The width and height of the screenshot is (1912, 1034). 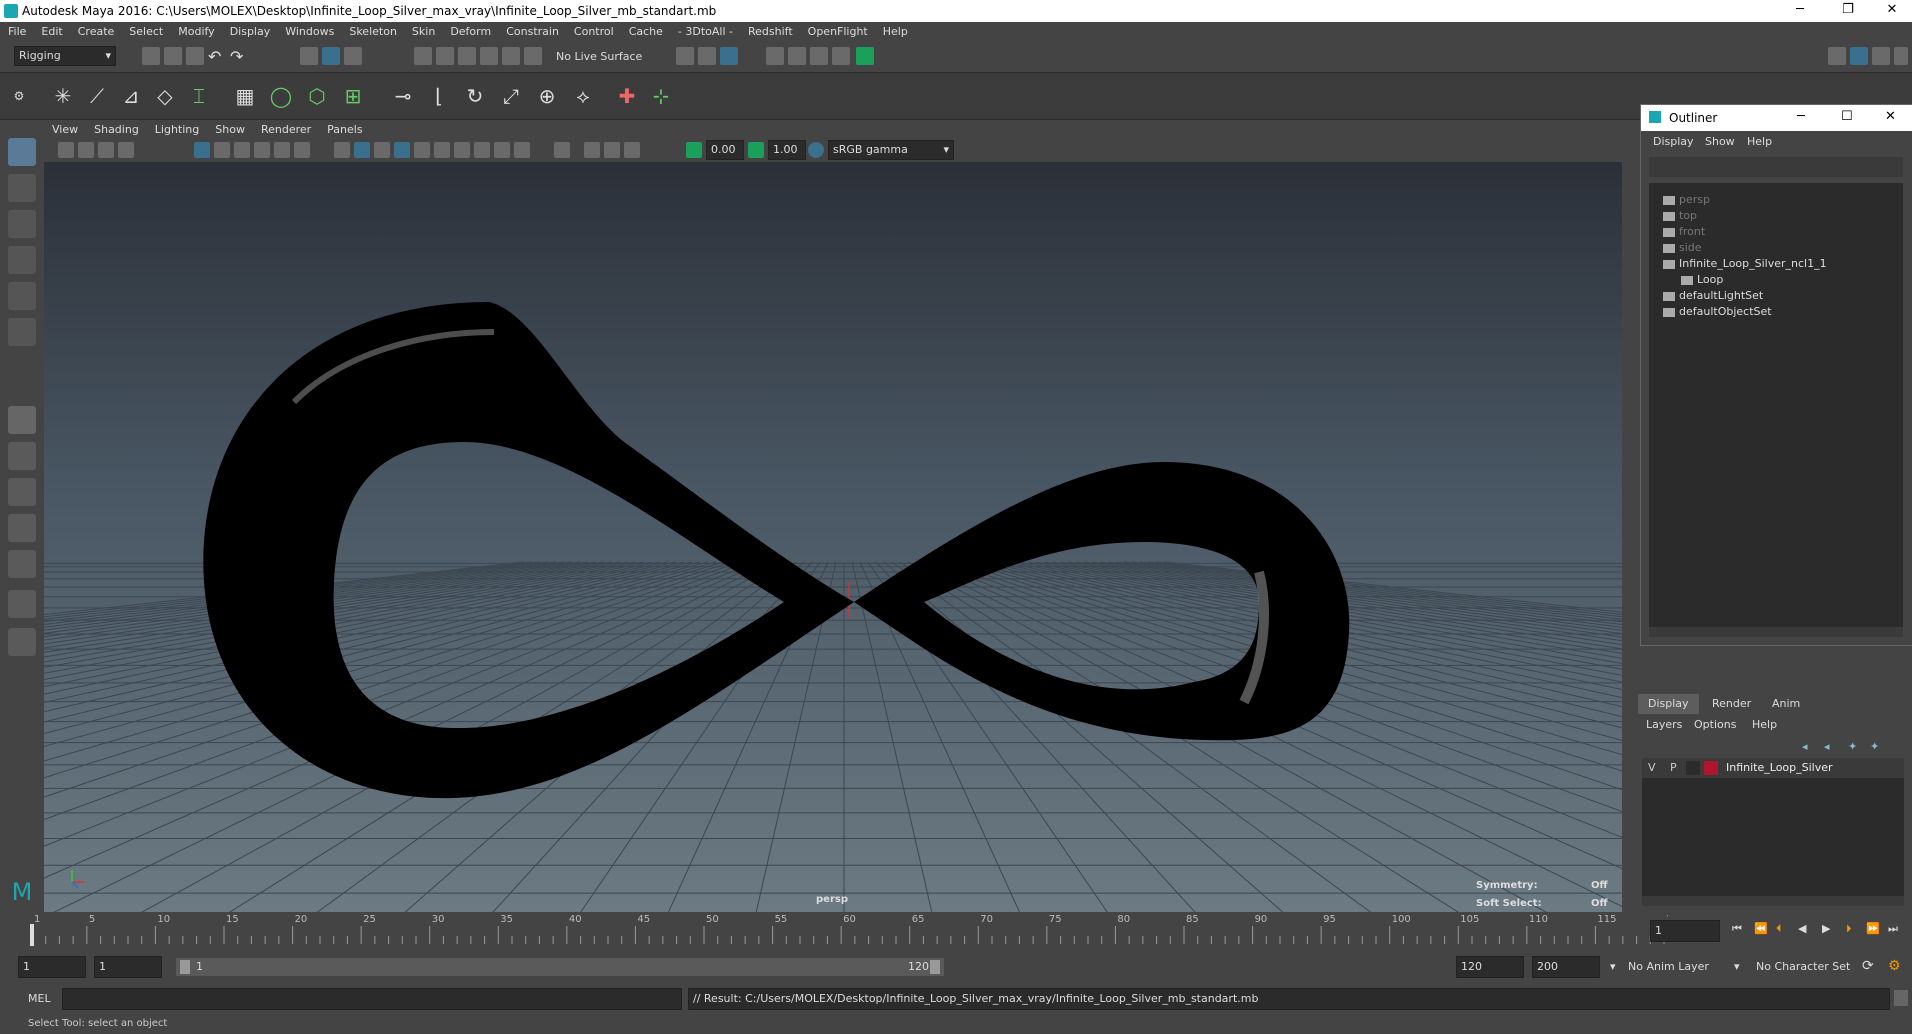 I want to click on snap-curve-icon, so click(x=445, y=56).